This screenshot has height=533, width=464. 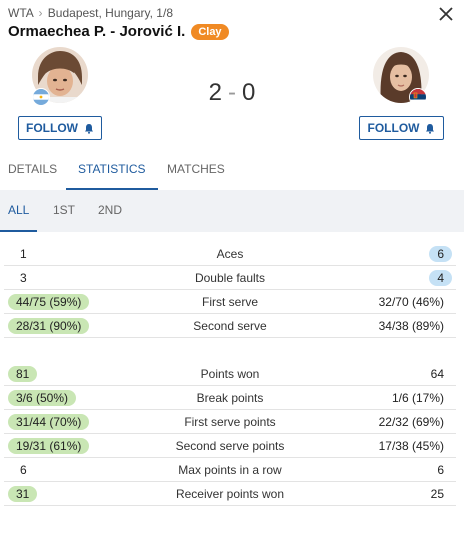 What do you see at coordinates (232, 211) in the screenshot?
I see `period-subtabs: ALL 1ST 2ND` at bounding box center [232, 211].